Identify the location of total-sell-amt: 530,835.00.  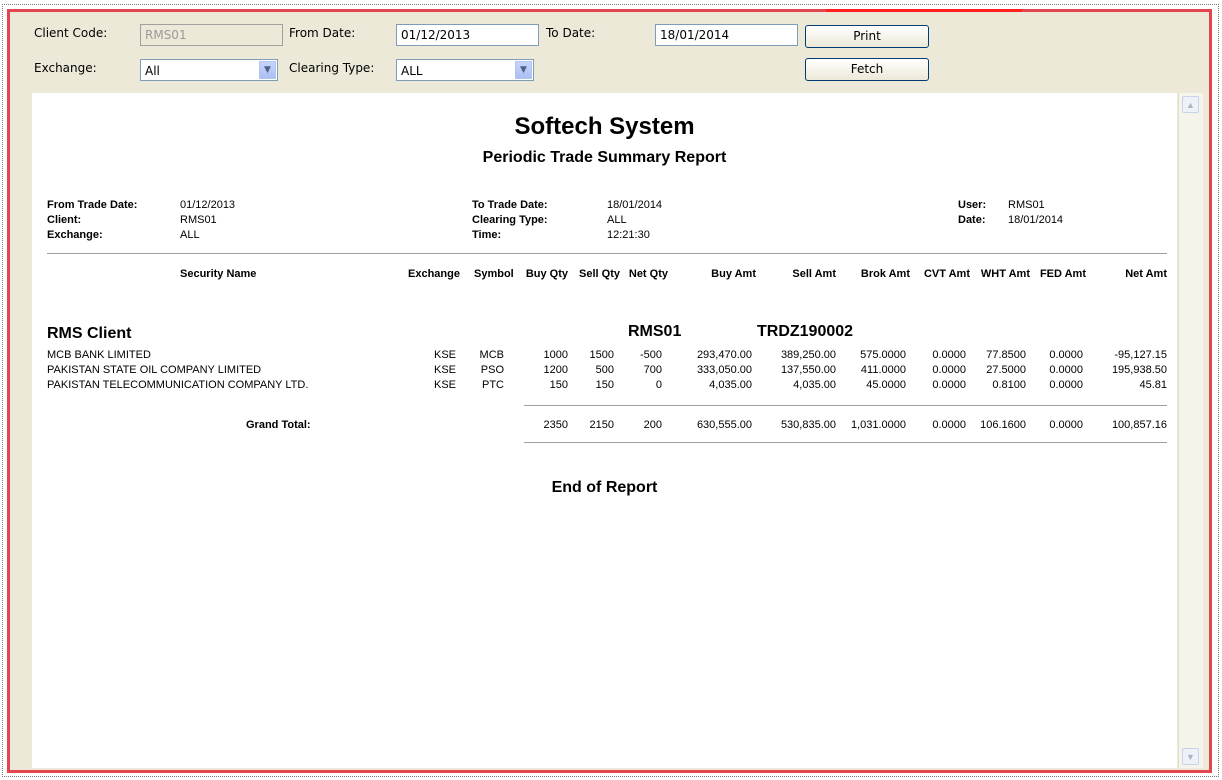
(808, 425).